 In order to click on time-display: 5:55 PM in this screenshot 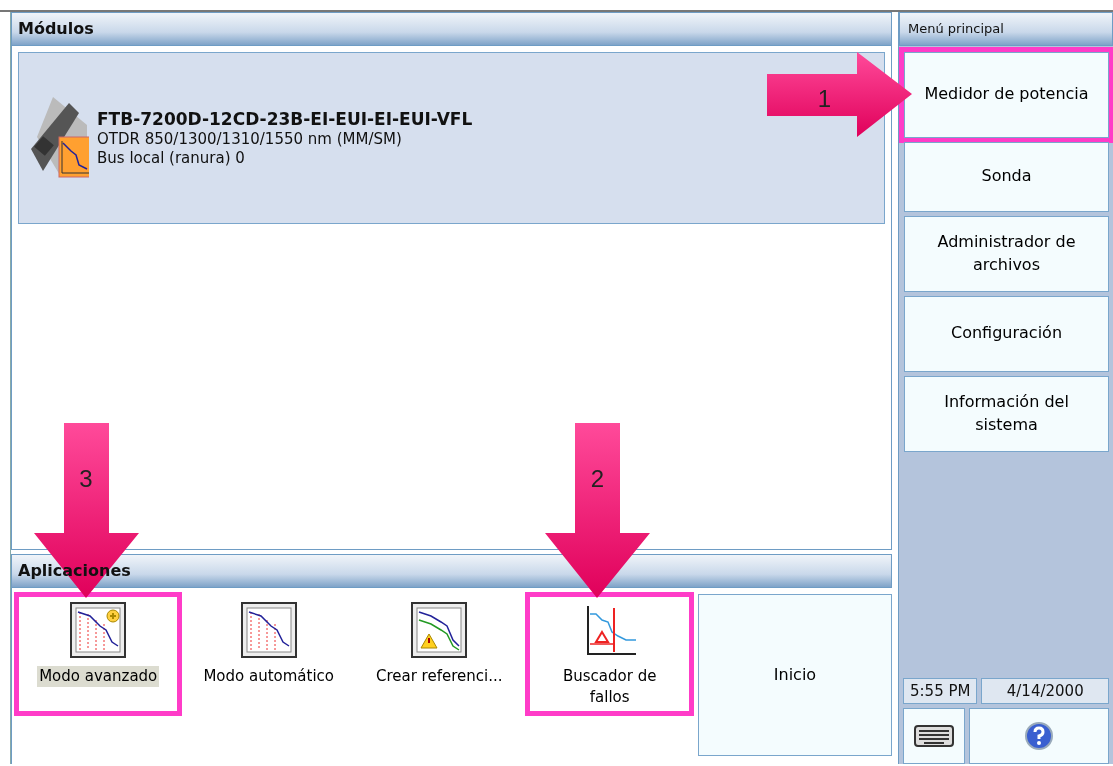, I will do `click(940, 690)`.